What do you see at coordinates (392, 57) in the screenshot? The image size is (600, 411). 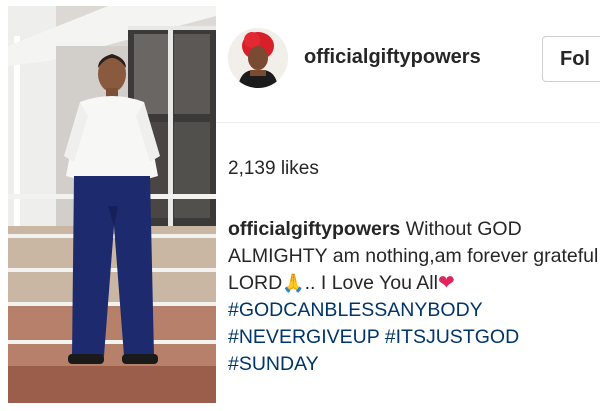 I see `post-username: officialgiftypowers` at bounding box center [392, 57].